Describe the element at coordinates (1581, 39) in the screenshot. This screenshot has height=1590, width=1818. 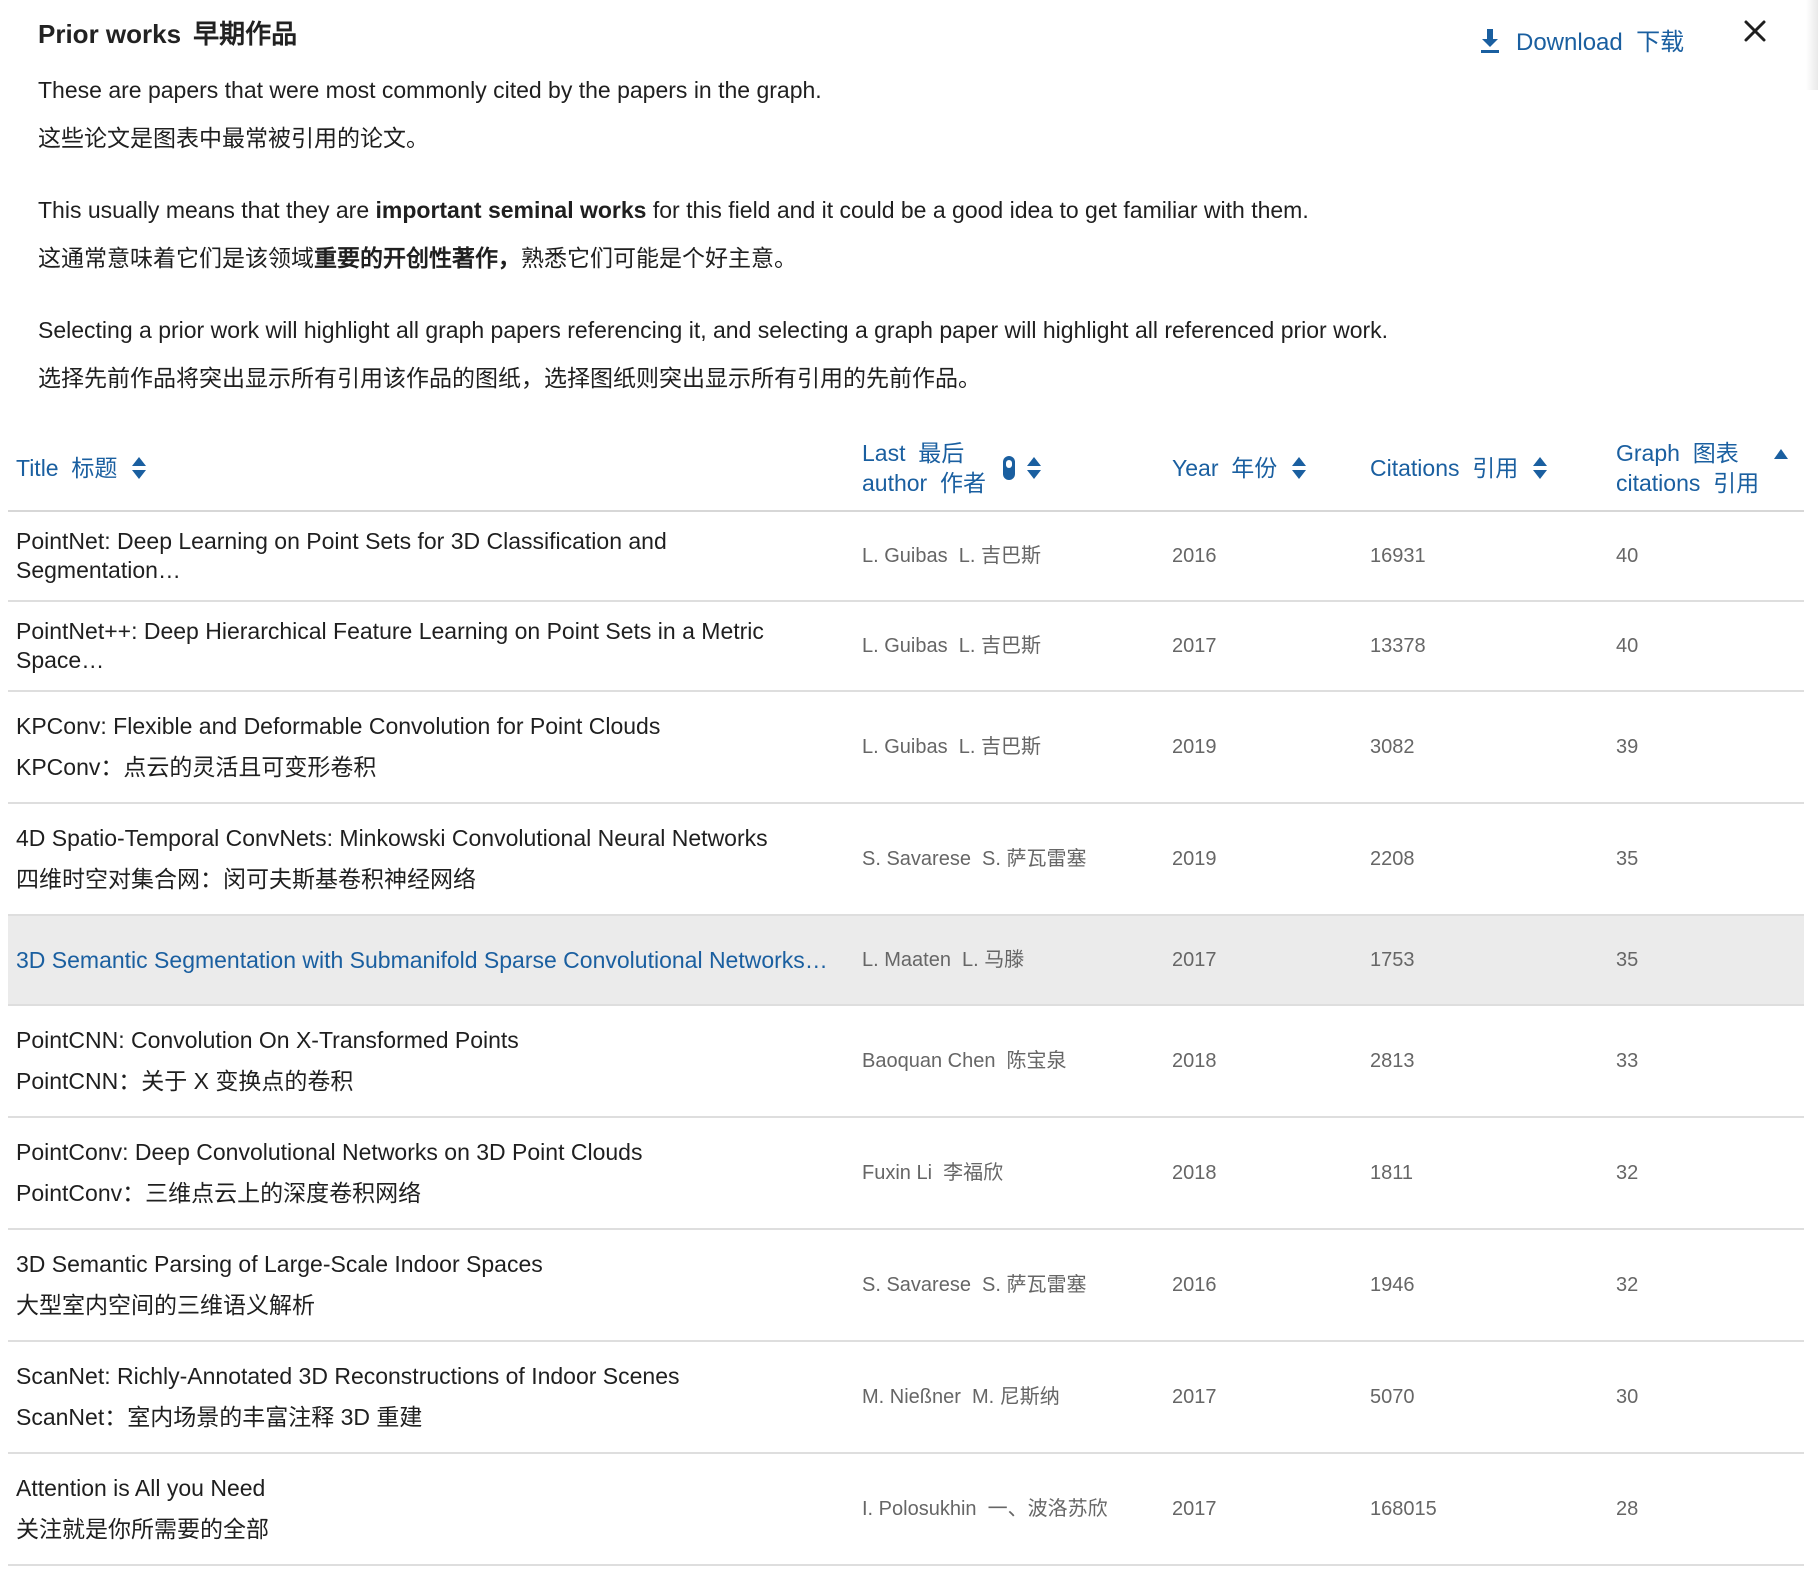
I see `download-button: Download 下载` at that location.